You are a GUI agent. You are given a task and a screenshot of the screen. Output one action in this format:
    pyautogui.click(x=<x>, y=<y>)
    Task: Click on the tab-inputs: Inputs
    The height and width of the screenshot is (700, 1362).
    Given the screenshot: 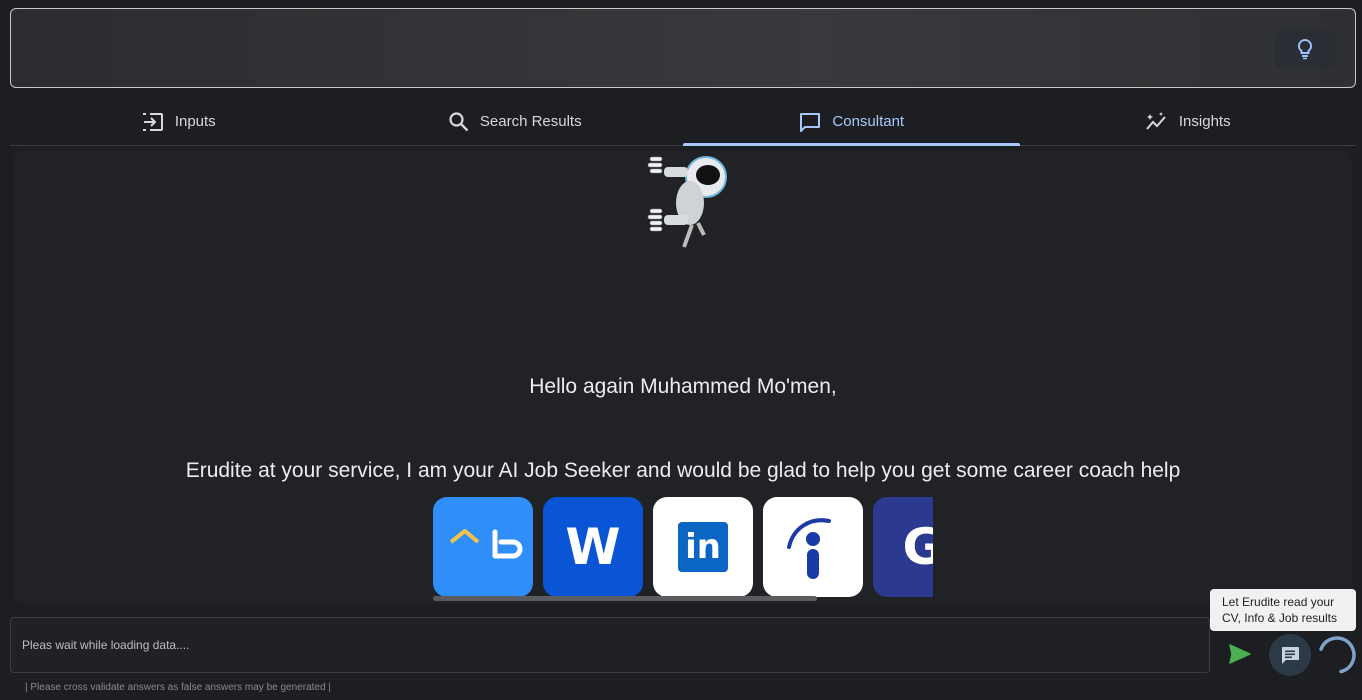 What is the action you would take?
    pyautogui.click(x=178, y=121)
    